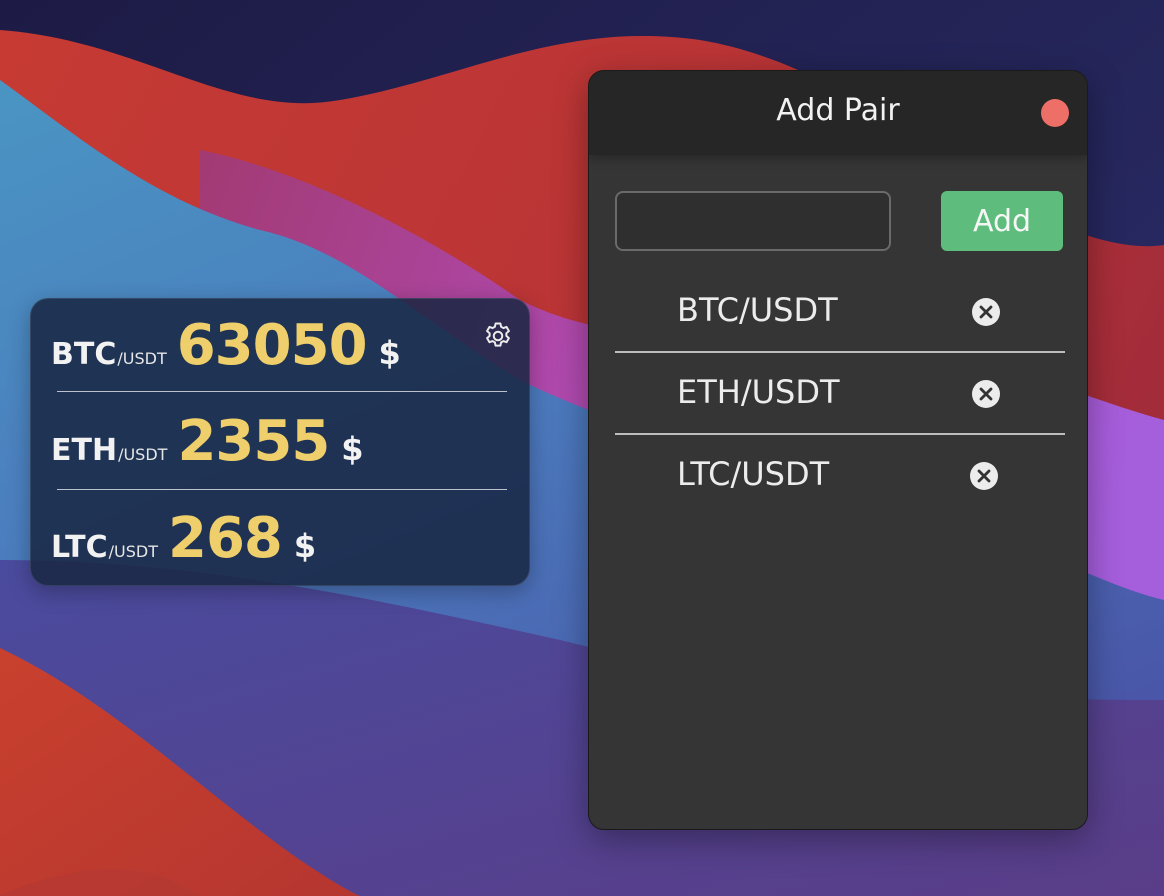 Image resolution: width=1164 pixels, height=896 pixels. What do you see at coordinates (757, 310) in the screenshot?
I see `pair-label: BTC/USDT` at bounding box center [757, 310].